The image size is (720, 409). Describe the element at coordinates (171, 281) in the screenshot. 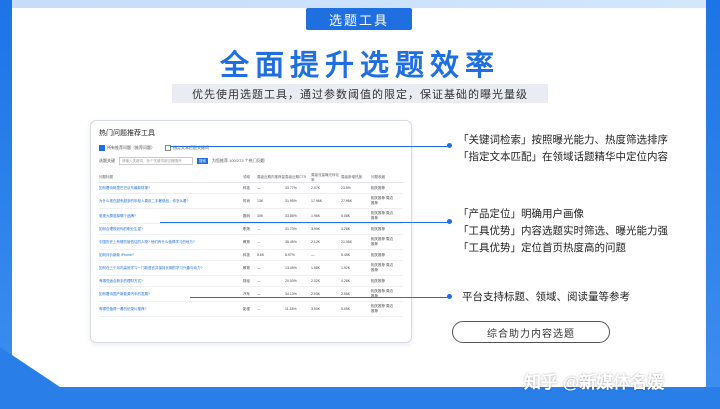

I see `question-title-link: 有哪些适合新手的理财方式?` at that location.